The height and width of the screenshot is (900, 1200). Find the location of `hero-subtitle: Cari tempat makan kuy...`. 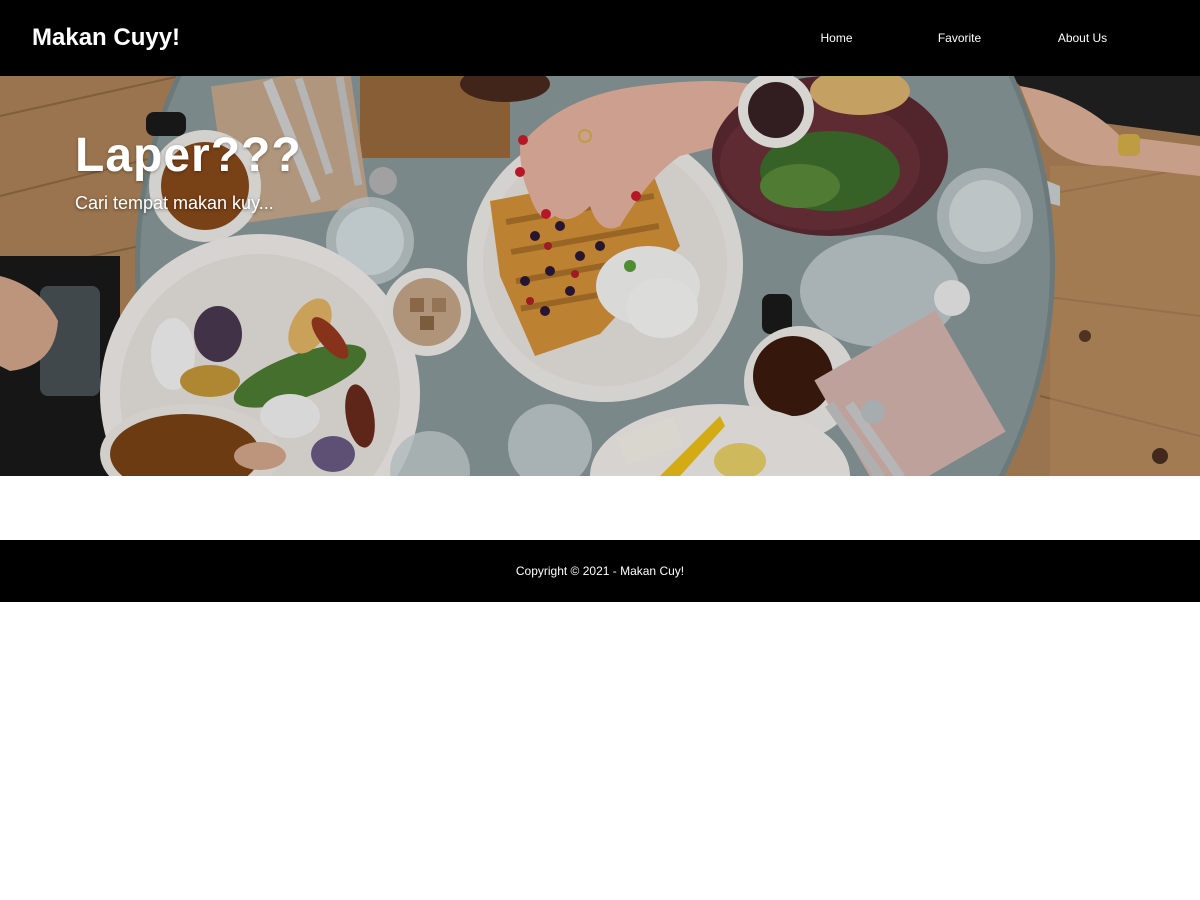

hero-subtitle: Cari tempat makan kuy... is located at coordinates (174, 203).